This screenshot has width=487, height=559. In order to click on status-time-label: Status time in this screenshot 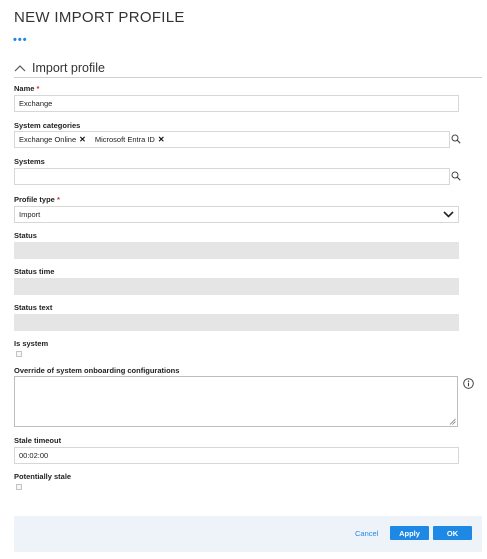, I will do `click(34, 271)`.